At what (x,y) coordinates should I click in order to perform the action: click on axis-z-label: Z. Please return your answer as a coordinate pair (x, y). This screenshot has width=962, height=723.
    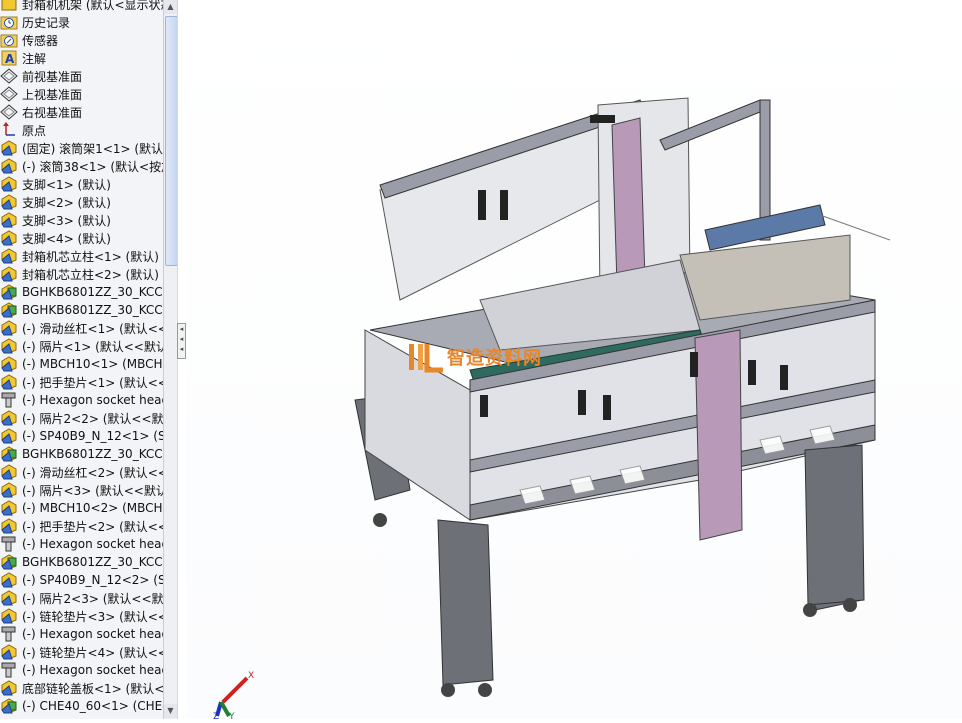
    Looking at the image, I should click on (216, 715).